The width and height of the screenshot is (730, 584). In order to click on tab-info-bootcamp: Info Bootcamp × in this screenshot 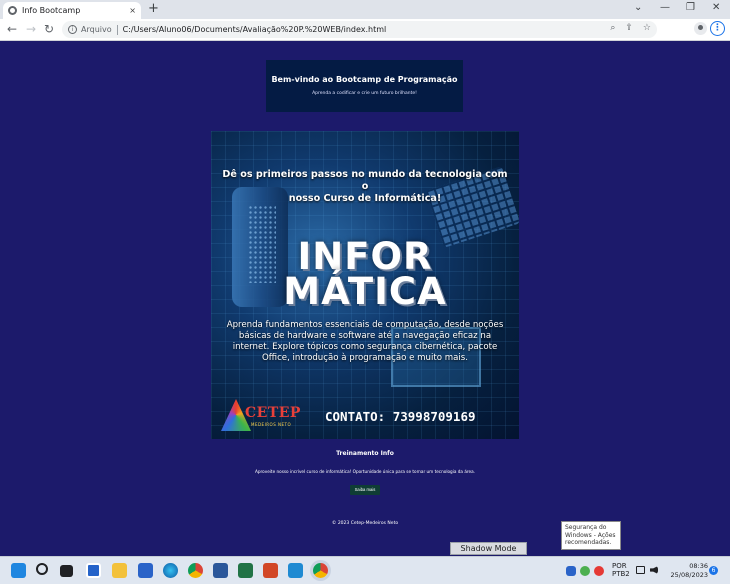, I will do `click(72, 10)`.